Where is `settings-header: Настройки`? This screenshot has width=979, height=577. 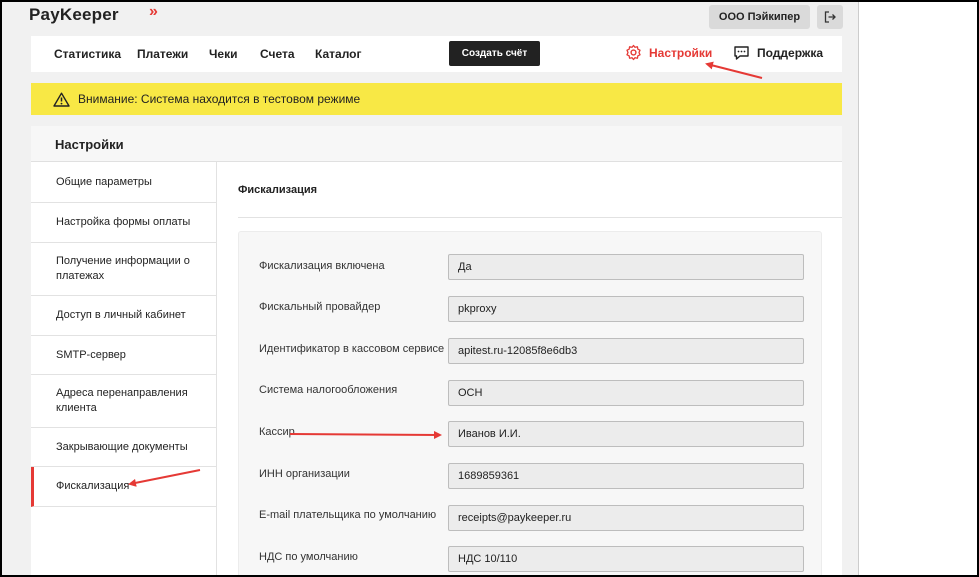 settings-header: Настройки is located at coordinates (436, 144).